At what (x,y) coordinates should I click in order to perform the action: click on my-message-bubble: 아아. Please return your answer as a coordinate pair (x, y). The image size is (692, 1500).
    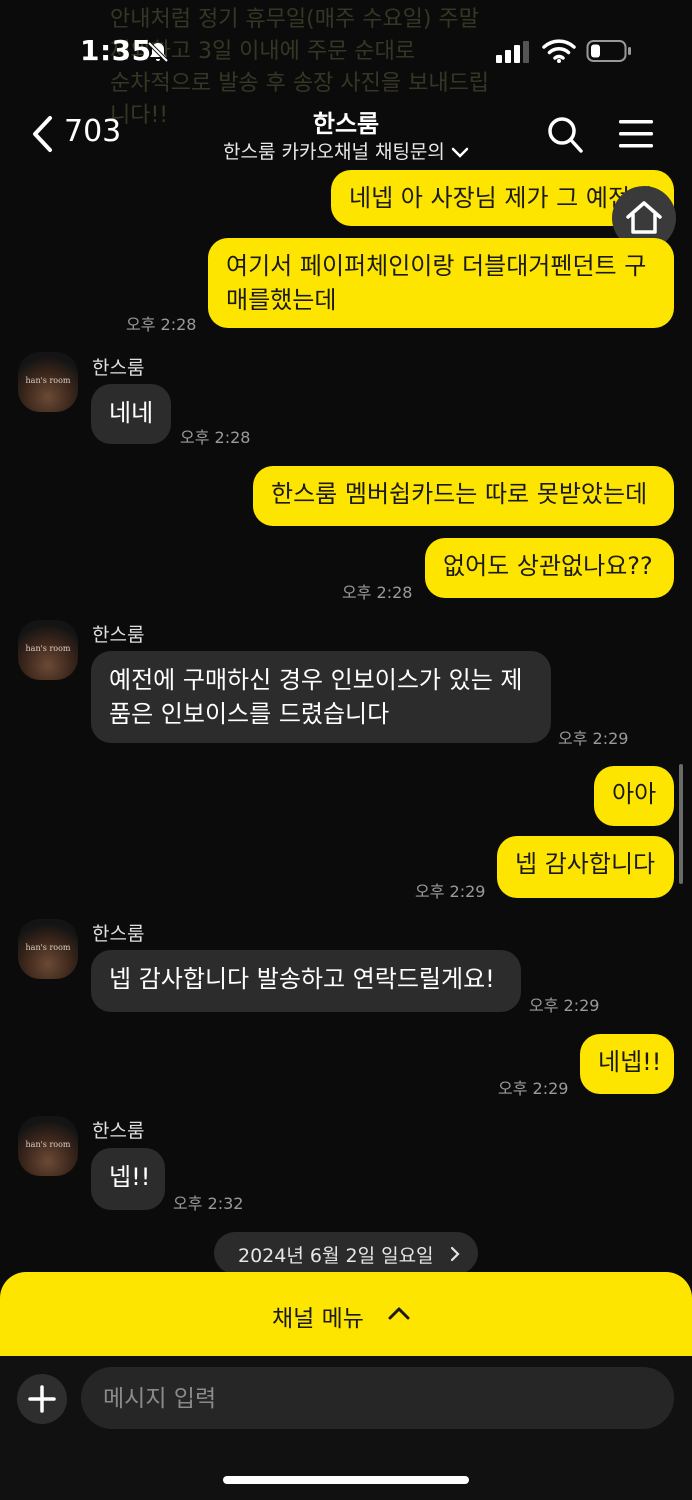
    Looking at the image, I should click on (634, 796).